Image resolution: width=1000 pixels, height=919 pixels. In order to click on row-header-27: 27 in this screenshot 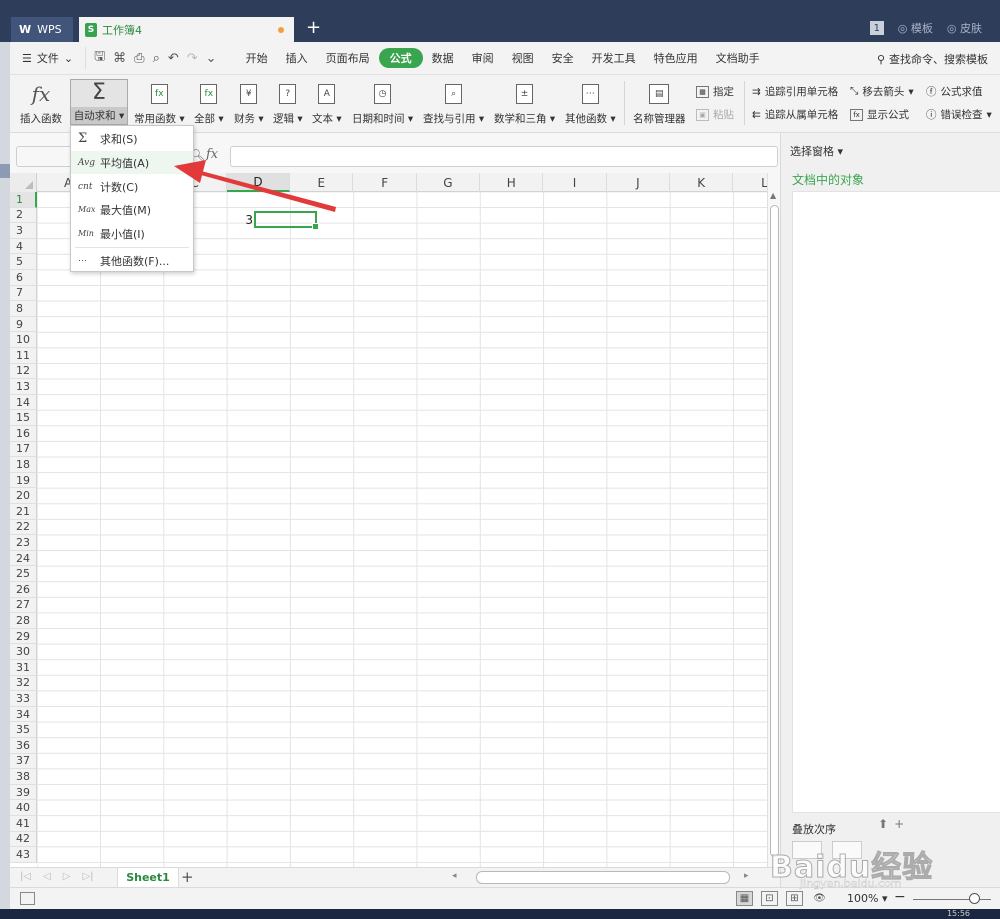, I will do `click(23, 605)`.